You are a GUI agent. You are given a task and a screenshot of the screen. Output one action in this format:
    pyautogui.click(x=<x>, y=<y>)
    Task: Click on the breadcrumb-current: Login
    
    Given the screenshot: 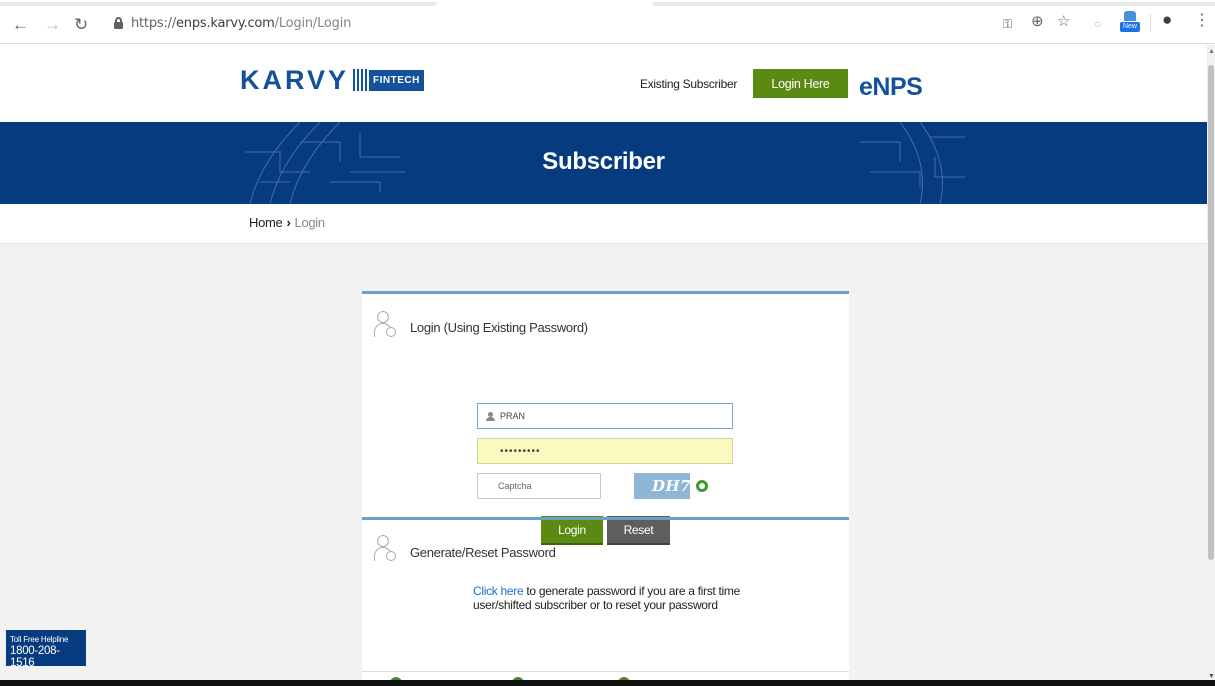 What is the action you would take?
    pyautogui.click(x=310, y=222)
    